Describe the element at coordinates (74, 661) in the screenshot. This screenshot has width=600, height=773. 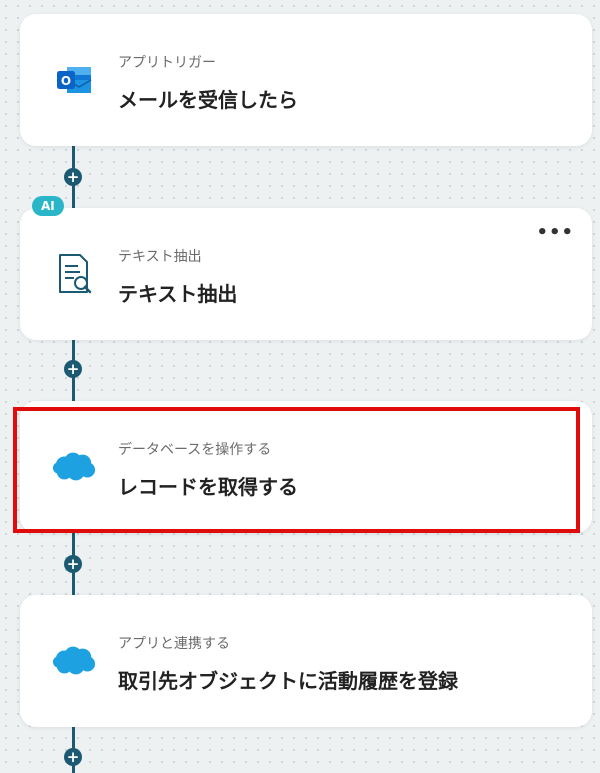
I see `salesforce-icon` at that location.